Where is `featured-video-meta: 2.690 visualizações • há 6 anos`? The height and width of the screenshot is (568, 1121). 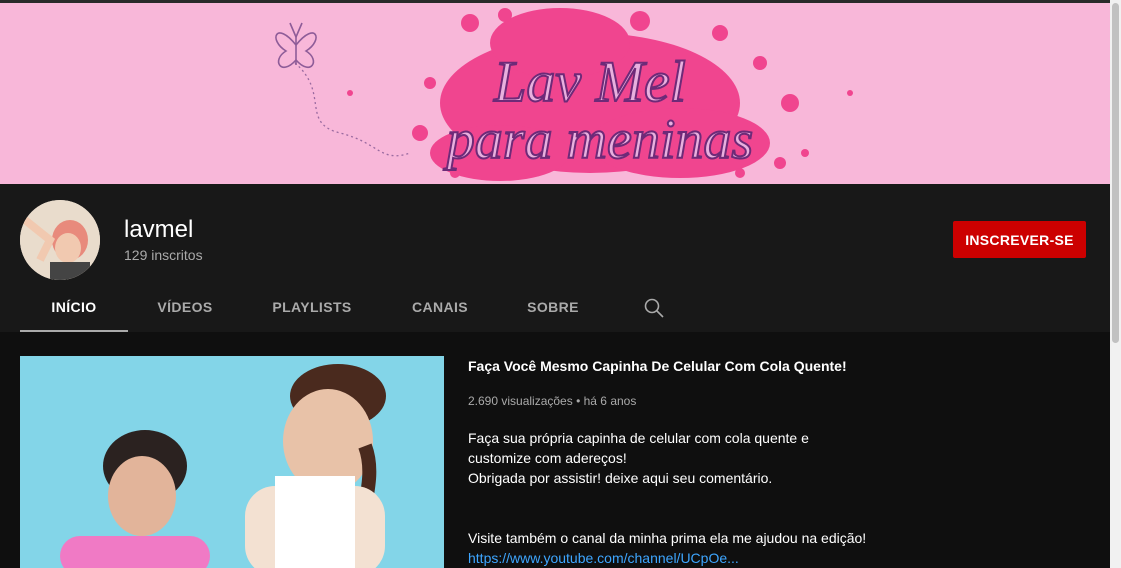 featured-video-meta: 2.690 visualizações • há 6 anos is located at coordinates (552, 401).